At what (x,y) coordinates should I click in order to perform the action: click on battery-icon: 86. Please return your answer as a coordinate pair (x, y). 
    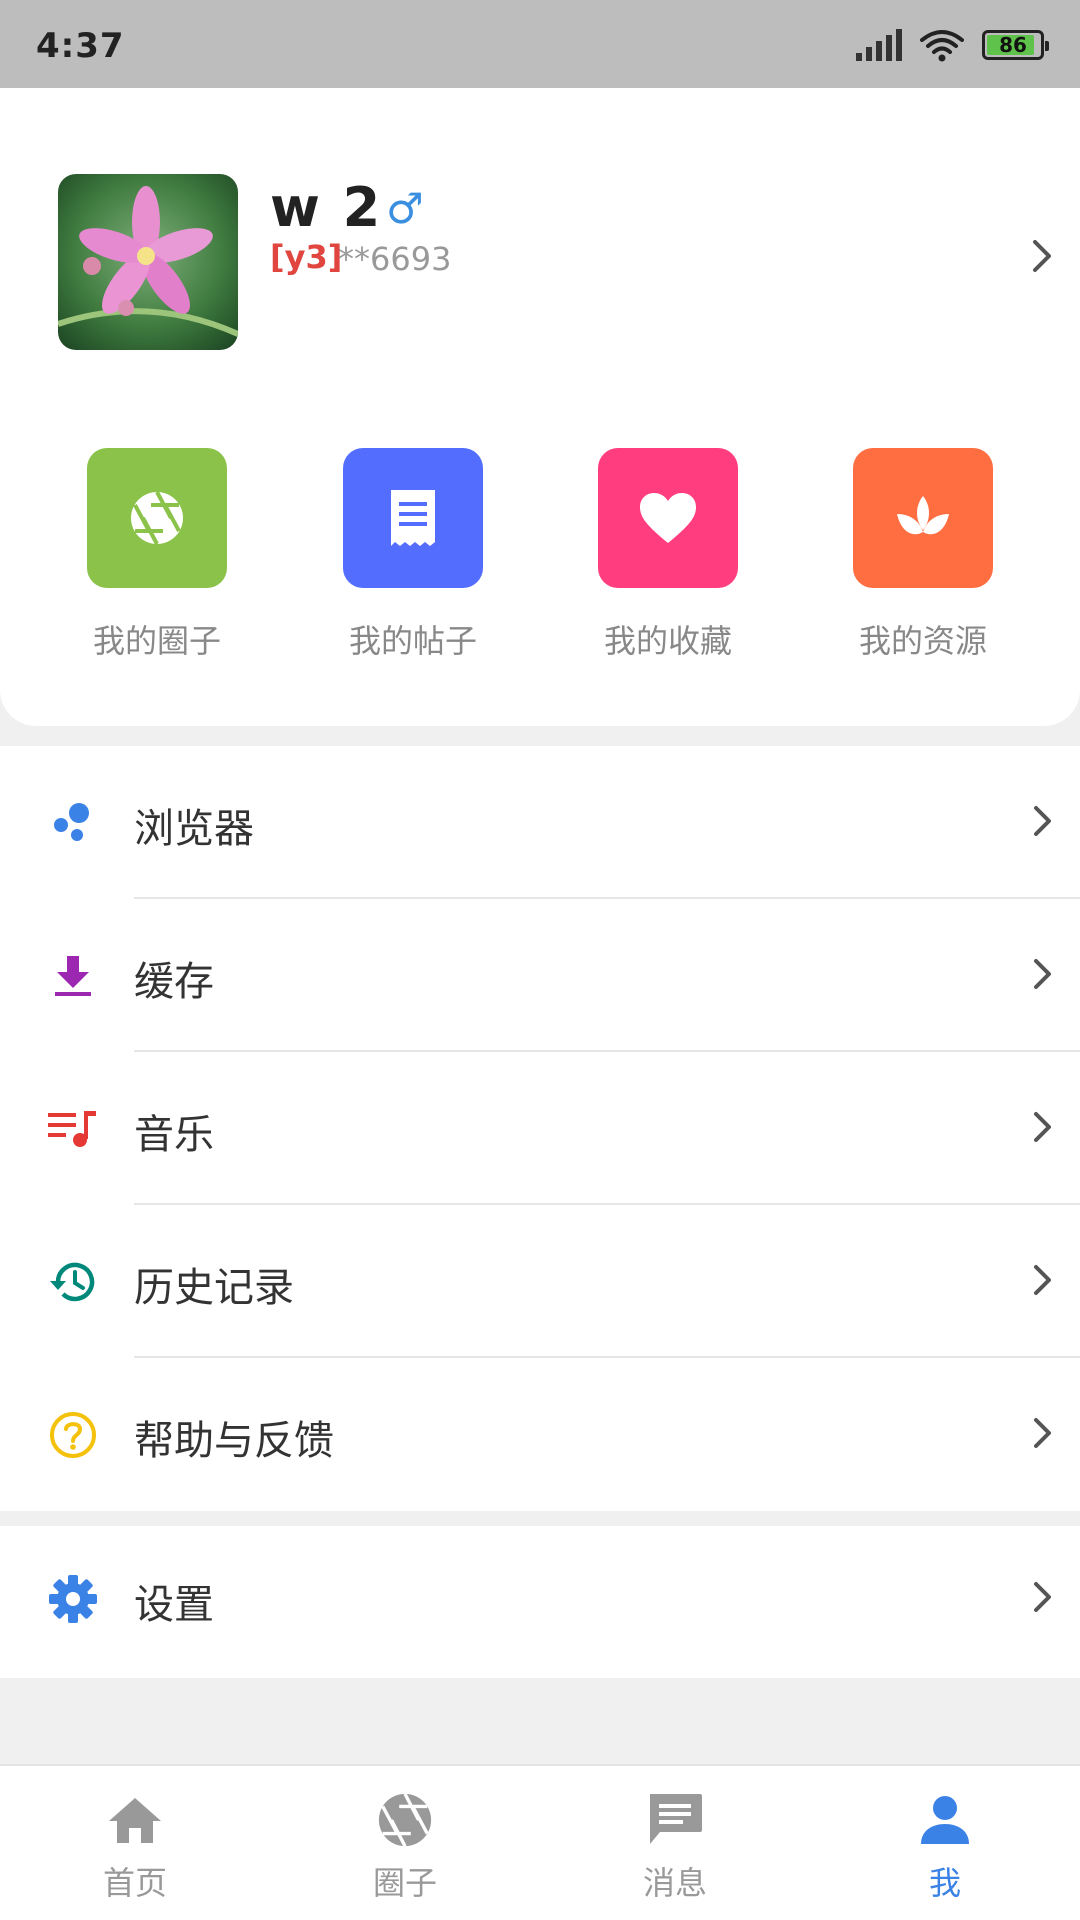
    Looking at the image, I should click on (1015, 45).